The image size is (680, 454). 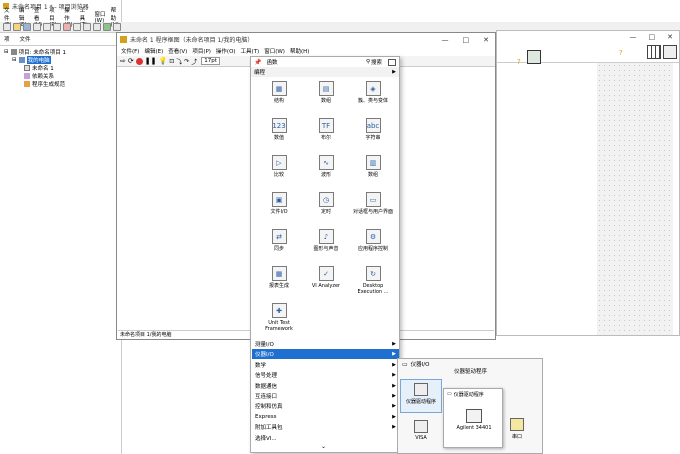 I want to click on instrument-driver-item: 仪器驱动程序, so click(x=421, y=396).